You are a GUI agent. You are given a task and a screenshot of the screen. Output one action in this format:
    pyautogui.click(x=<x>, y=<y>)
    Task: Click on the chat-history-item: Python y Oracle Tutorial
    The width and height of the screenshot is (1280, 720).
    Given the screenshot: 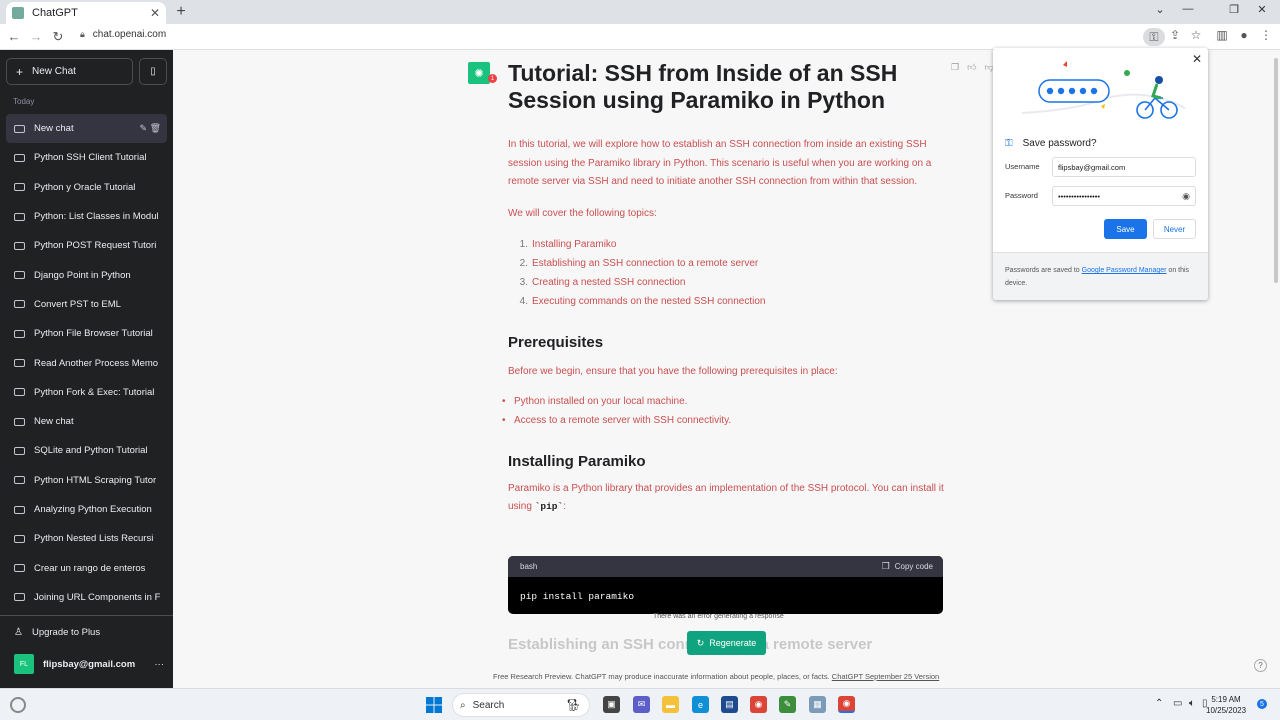 What is the action you would take?
    pyautogui.click(x=86, y=187)
    